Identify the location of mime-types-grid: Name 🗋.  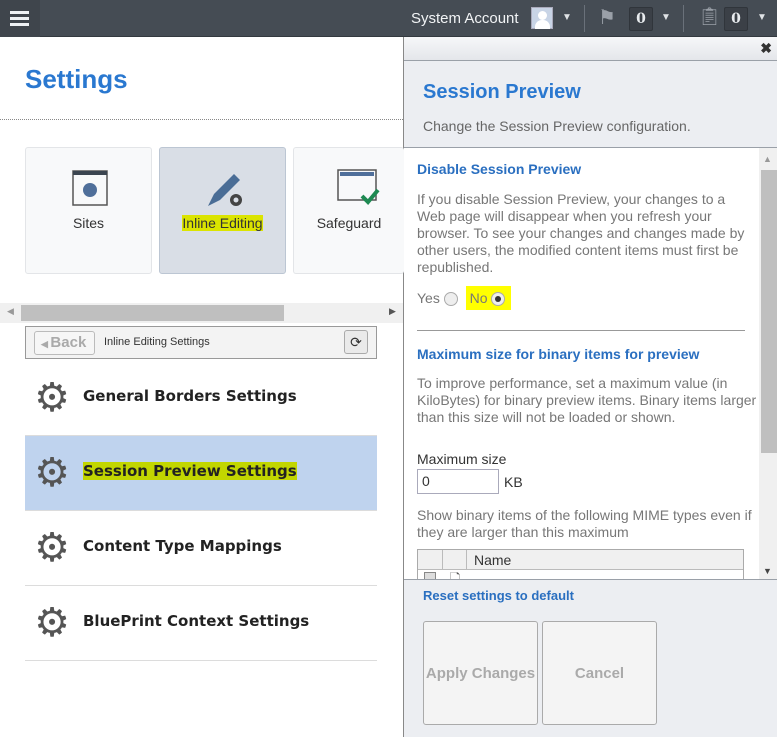
(580, 564).